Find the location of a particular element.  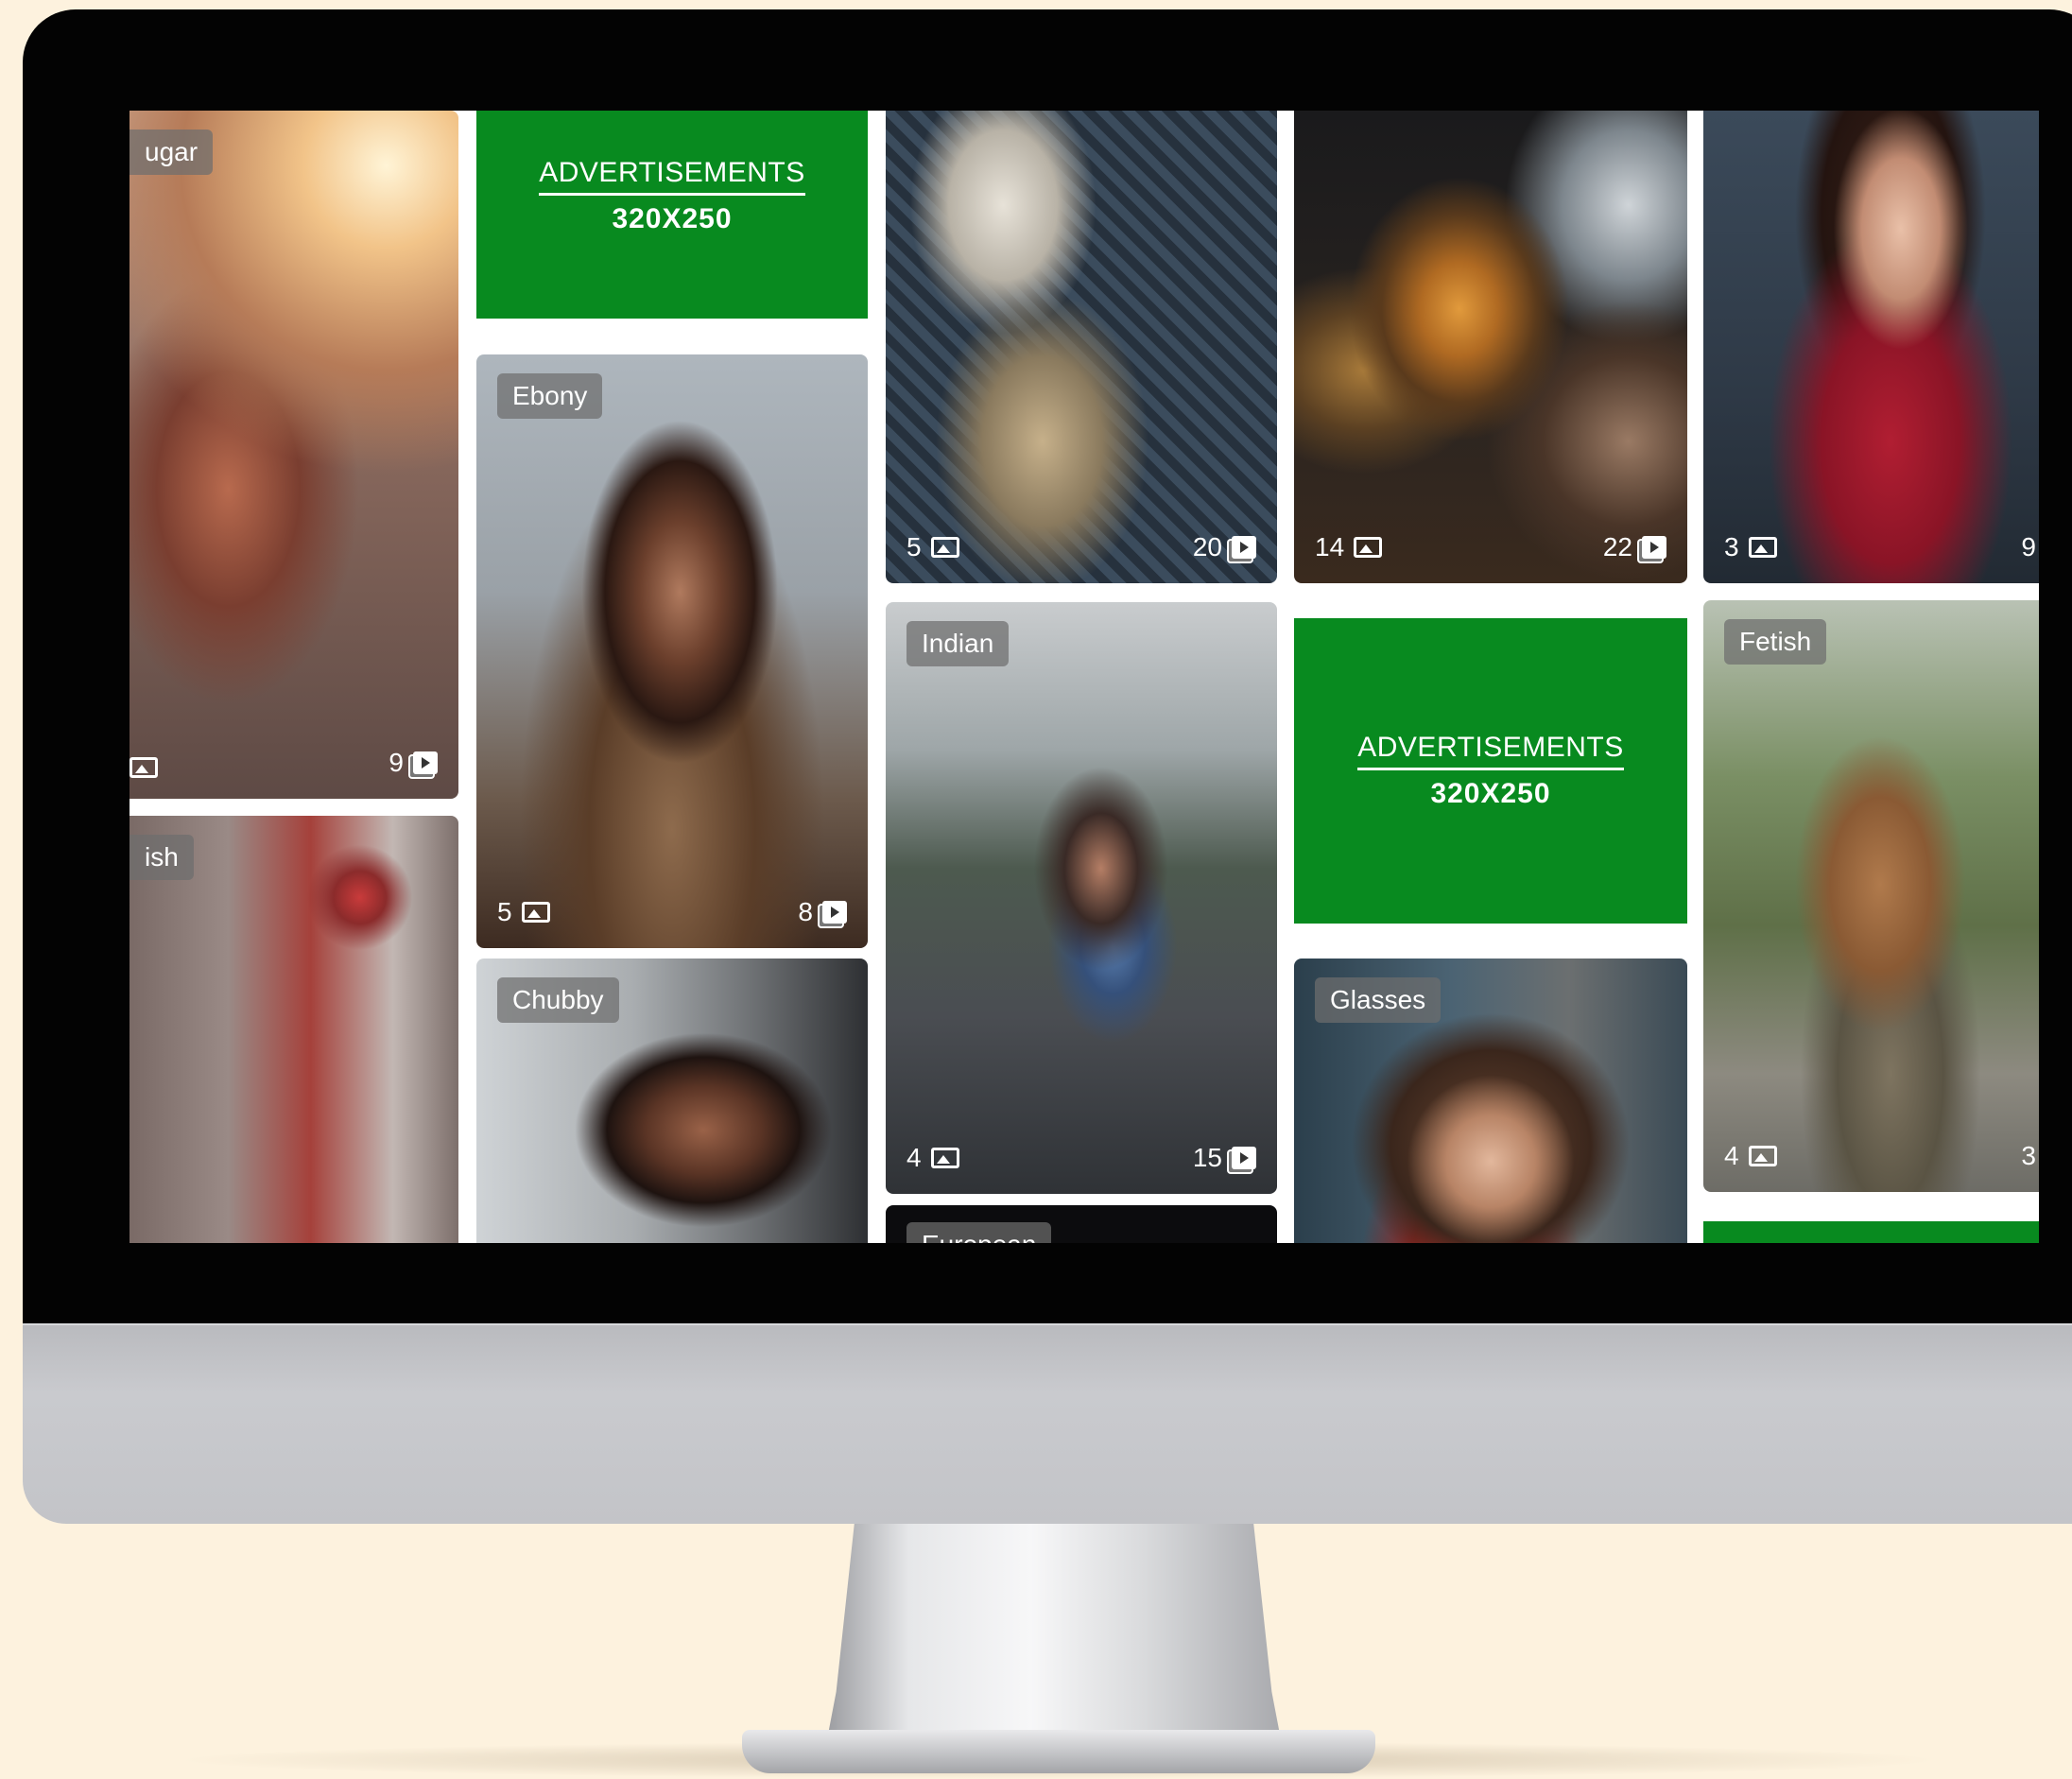

category-tag: Ebony is located at coordinates (550, 396).